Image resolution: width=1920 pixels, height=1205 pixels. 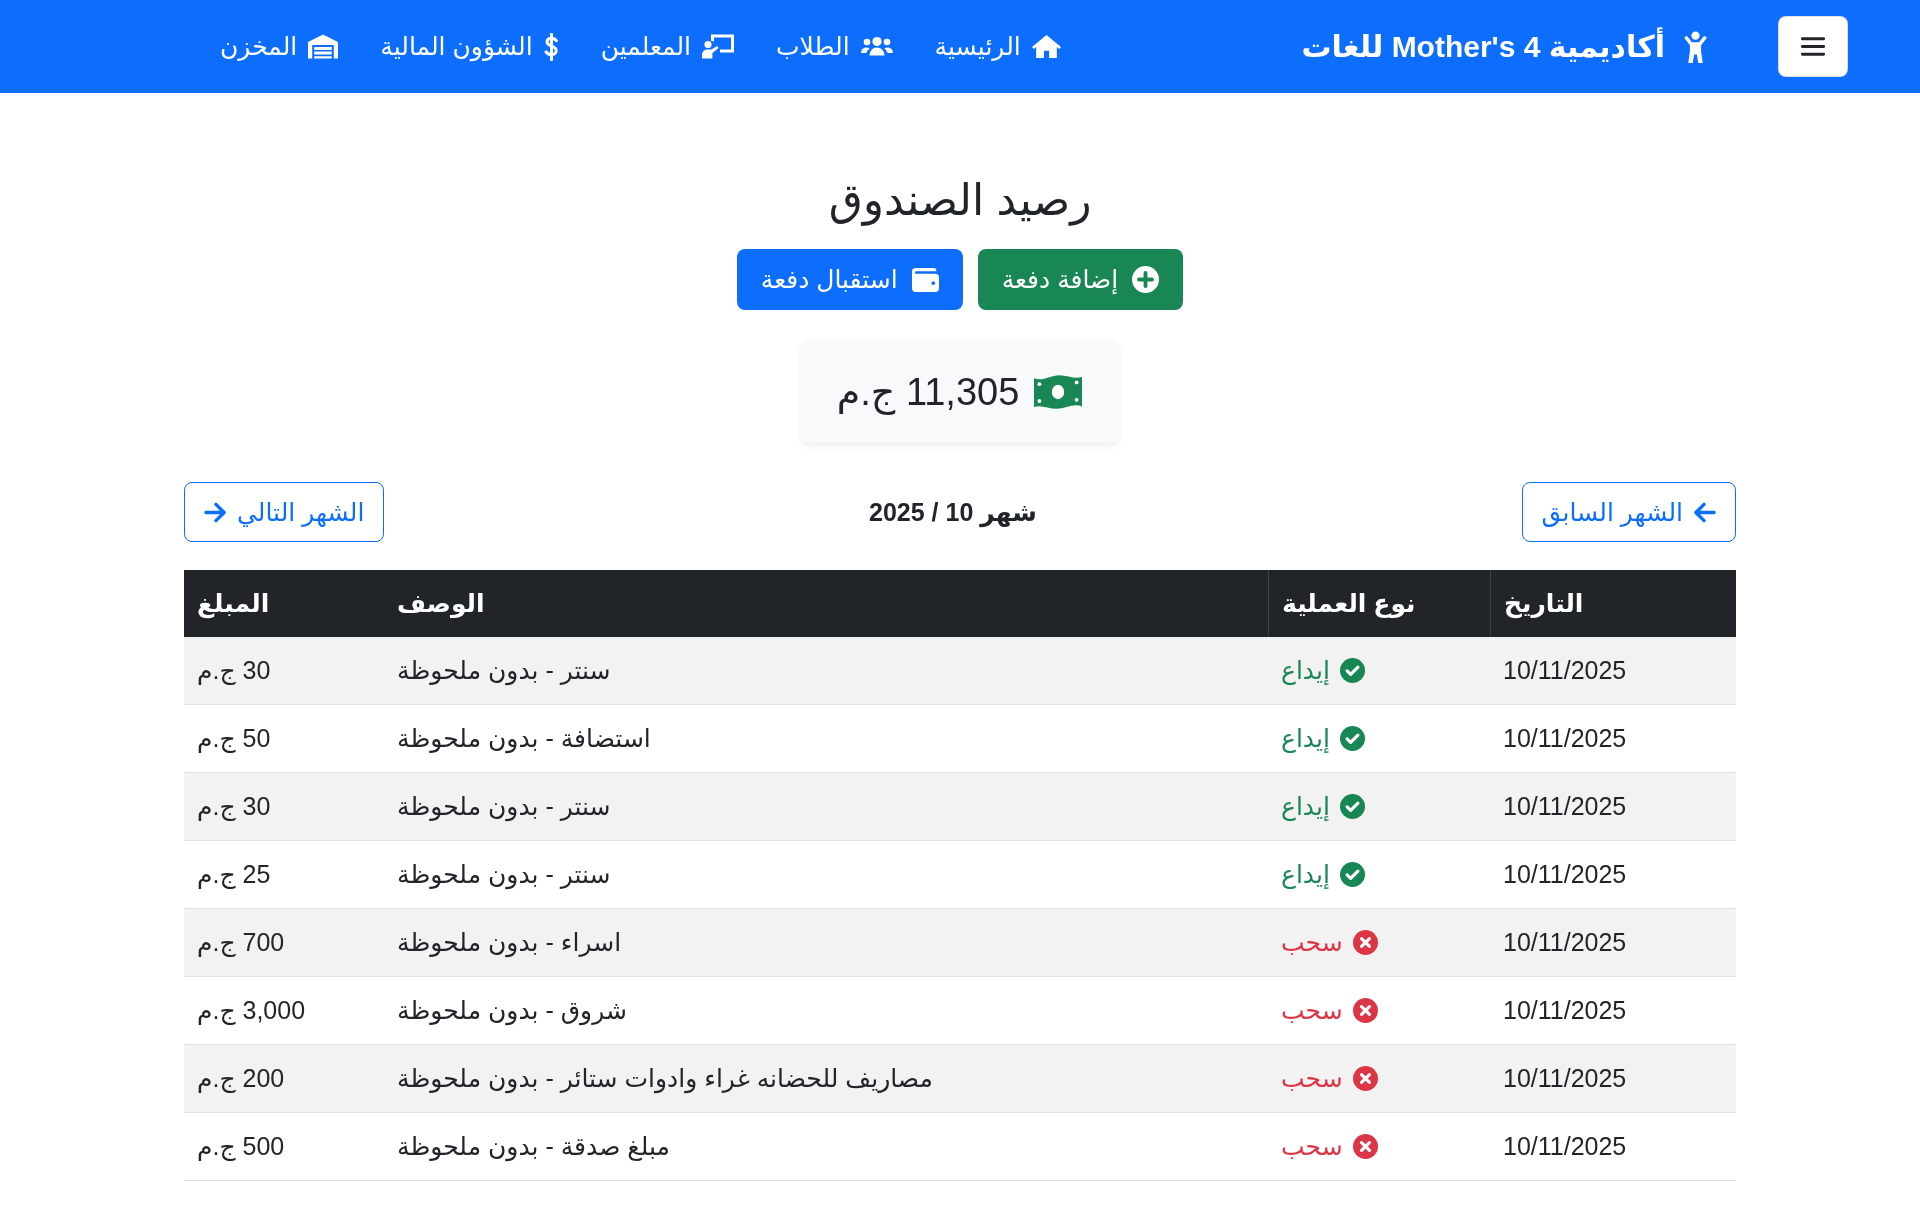 What do you see at coordinates (1146, 279) in the screenshot?
I see `plus-circle-icon` at bounding box center [1146, 279].